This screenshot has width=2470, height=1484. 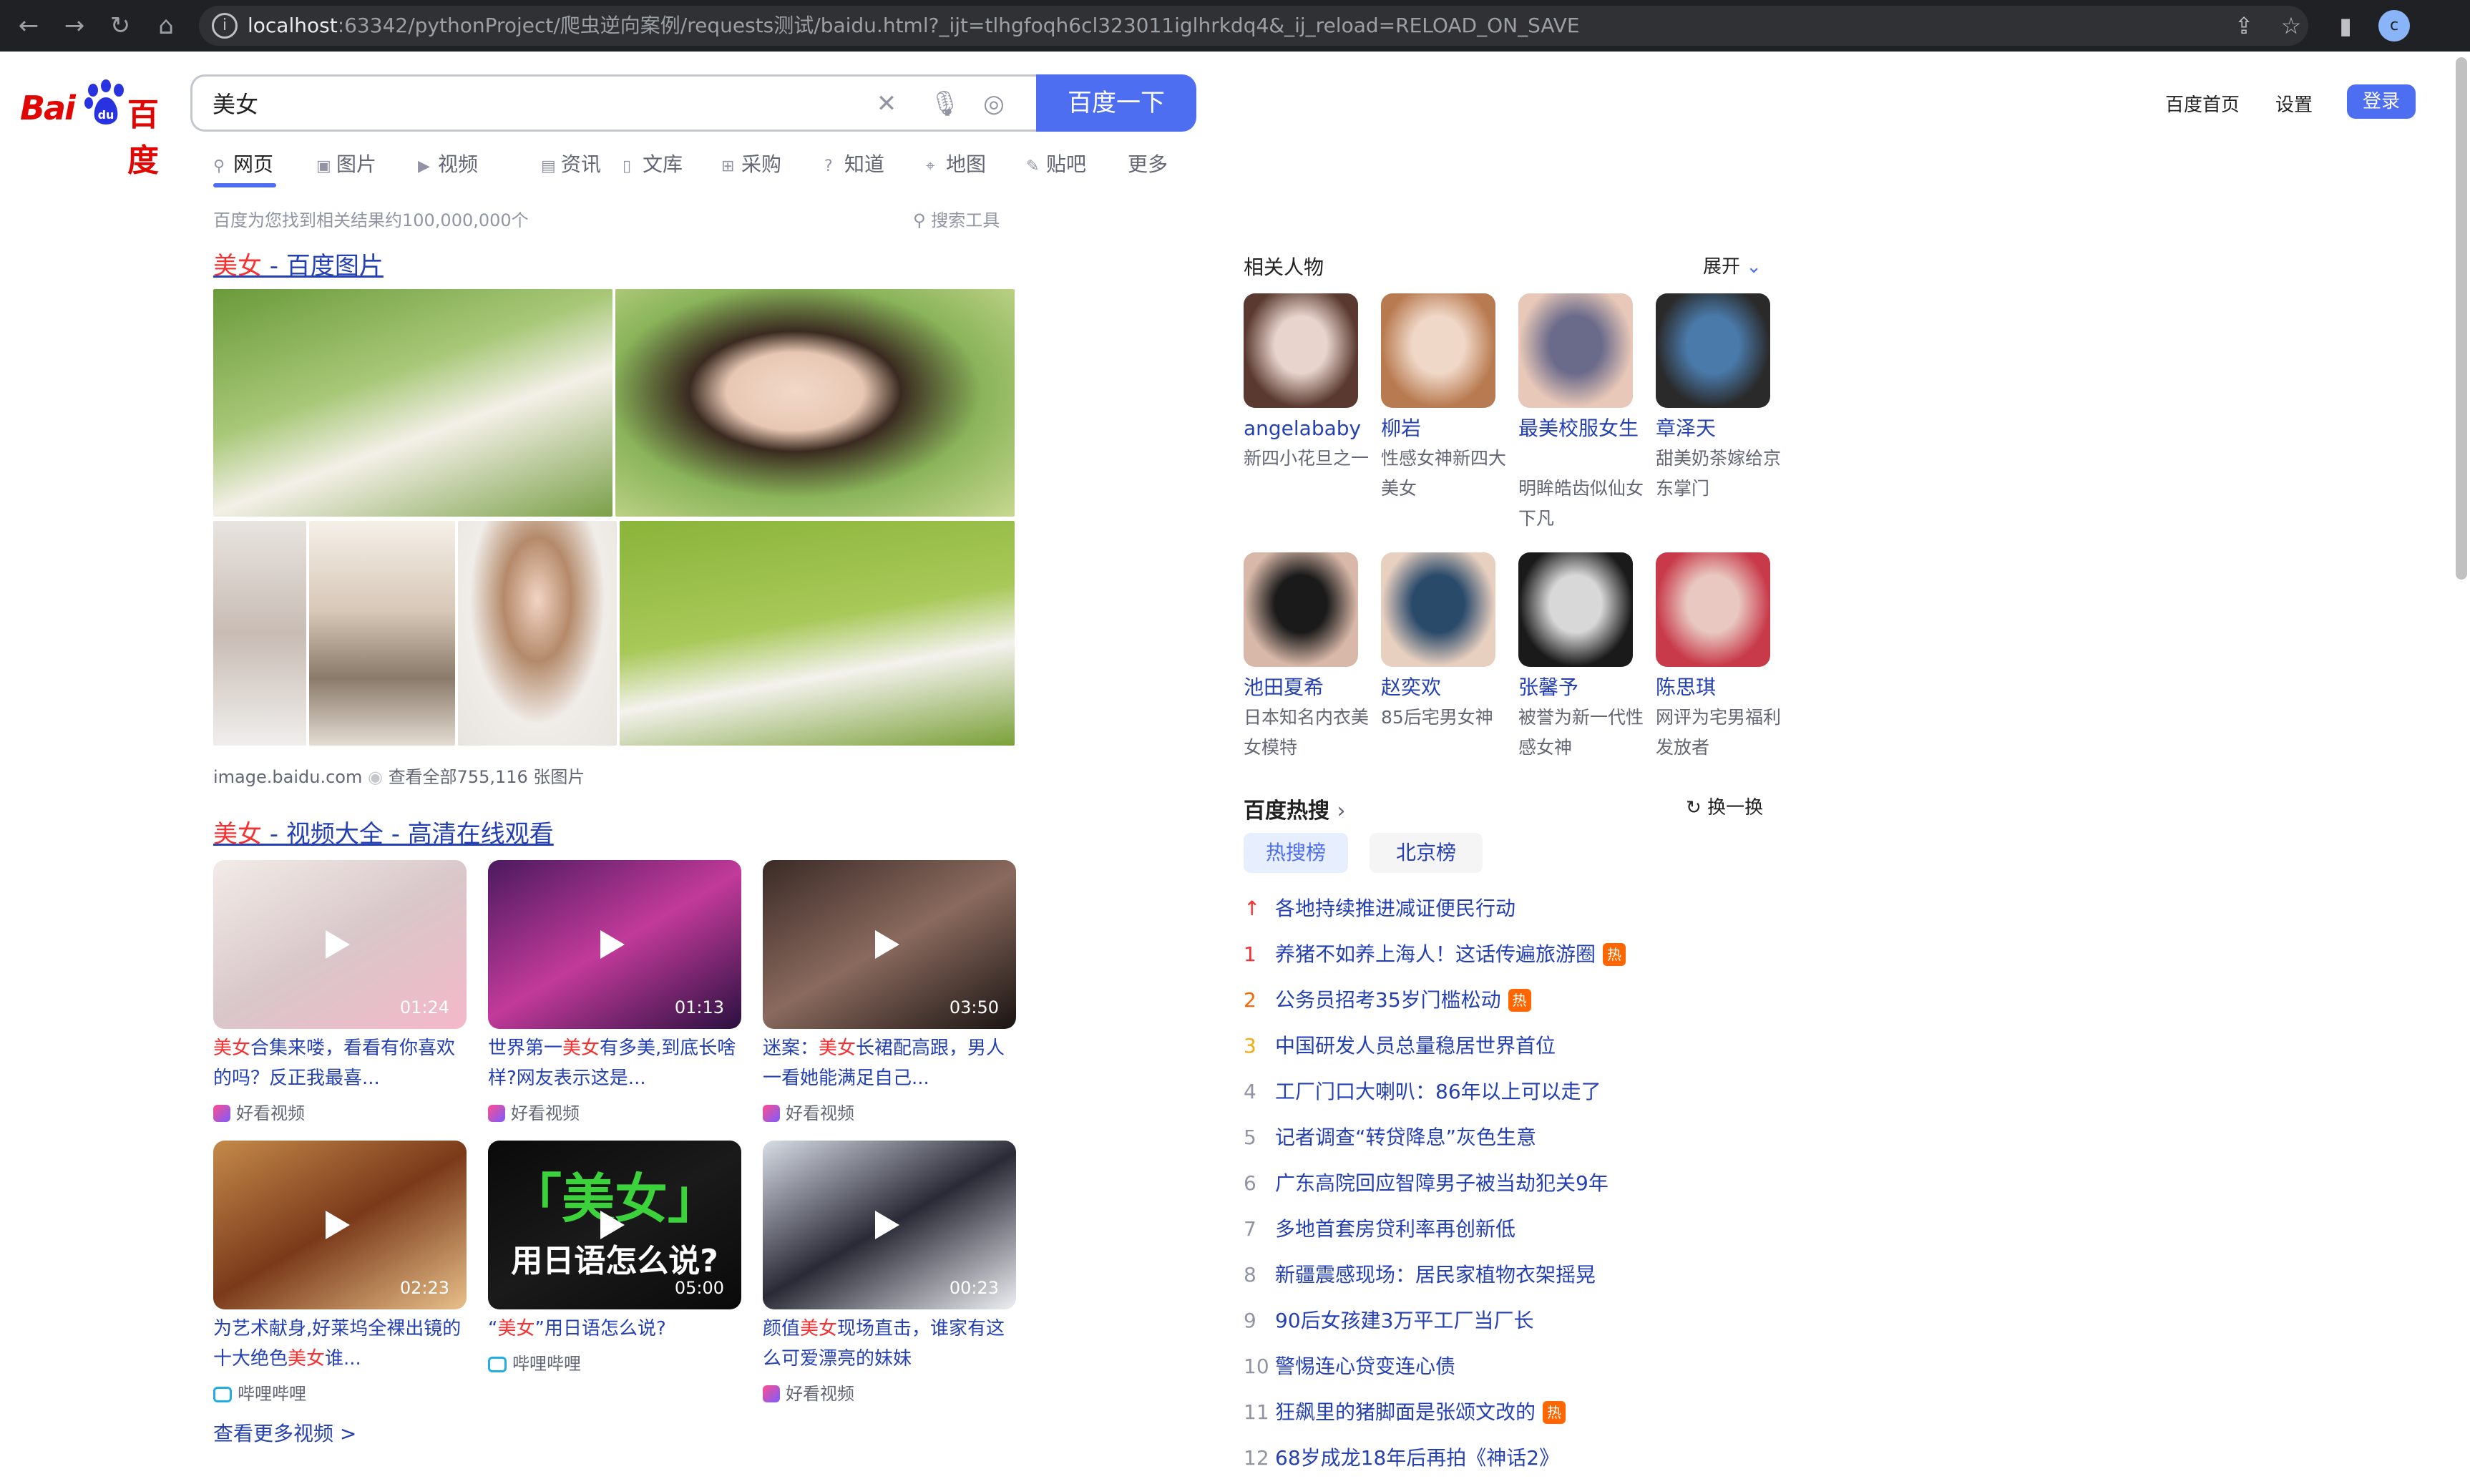 I want to click on tab-6: ? 知道, so click(x=854, y=163).